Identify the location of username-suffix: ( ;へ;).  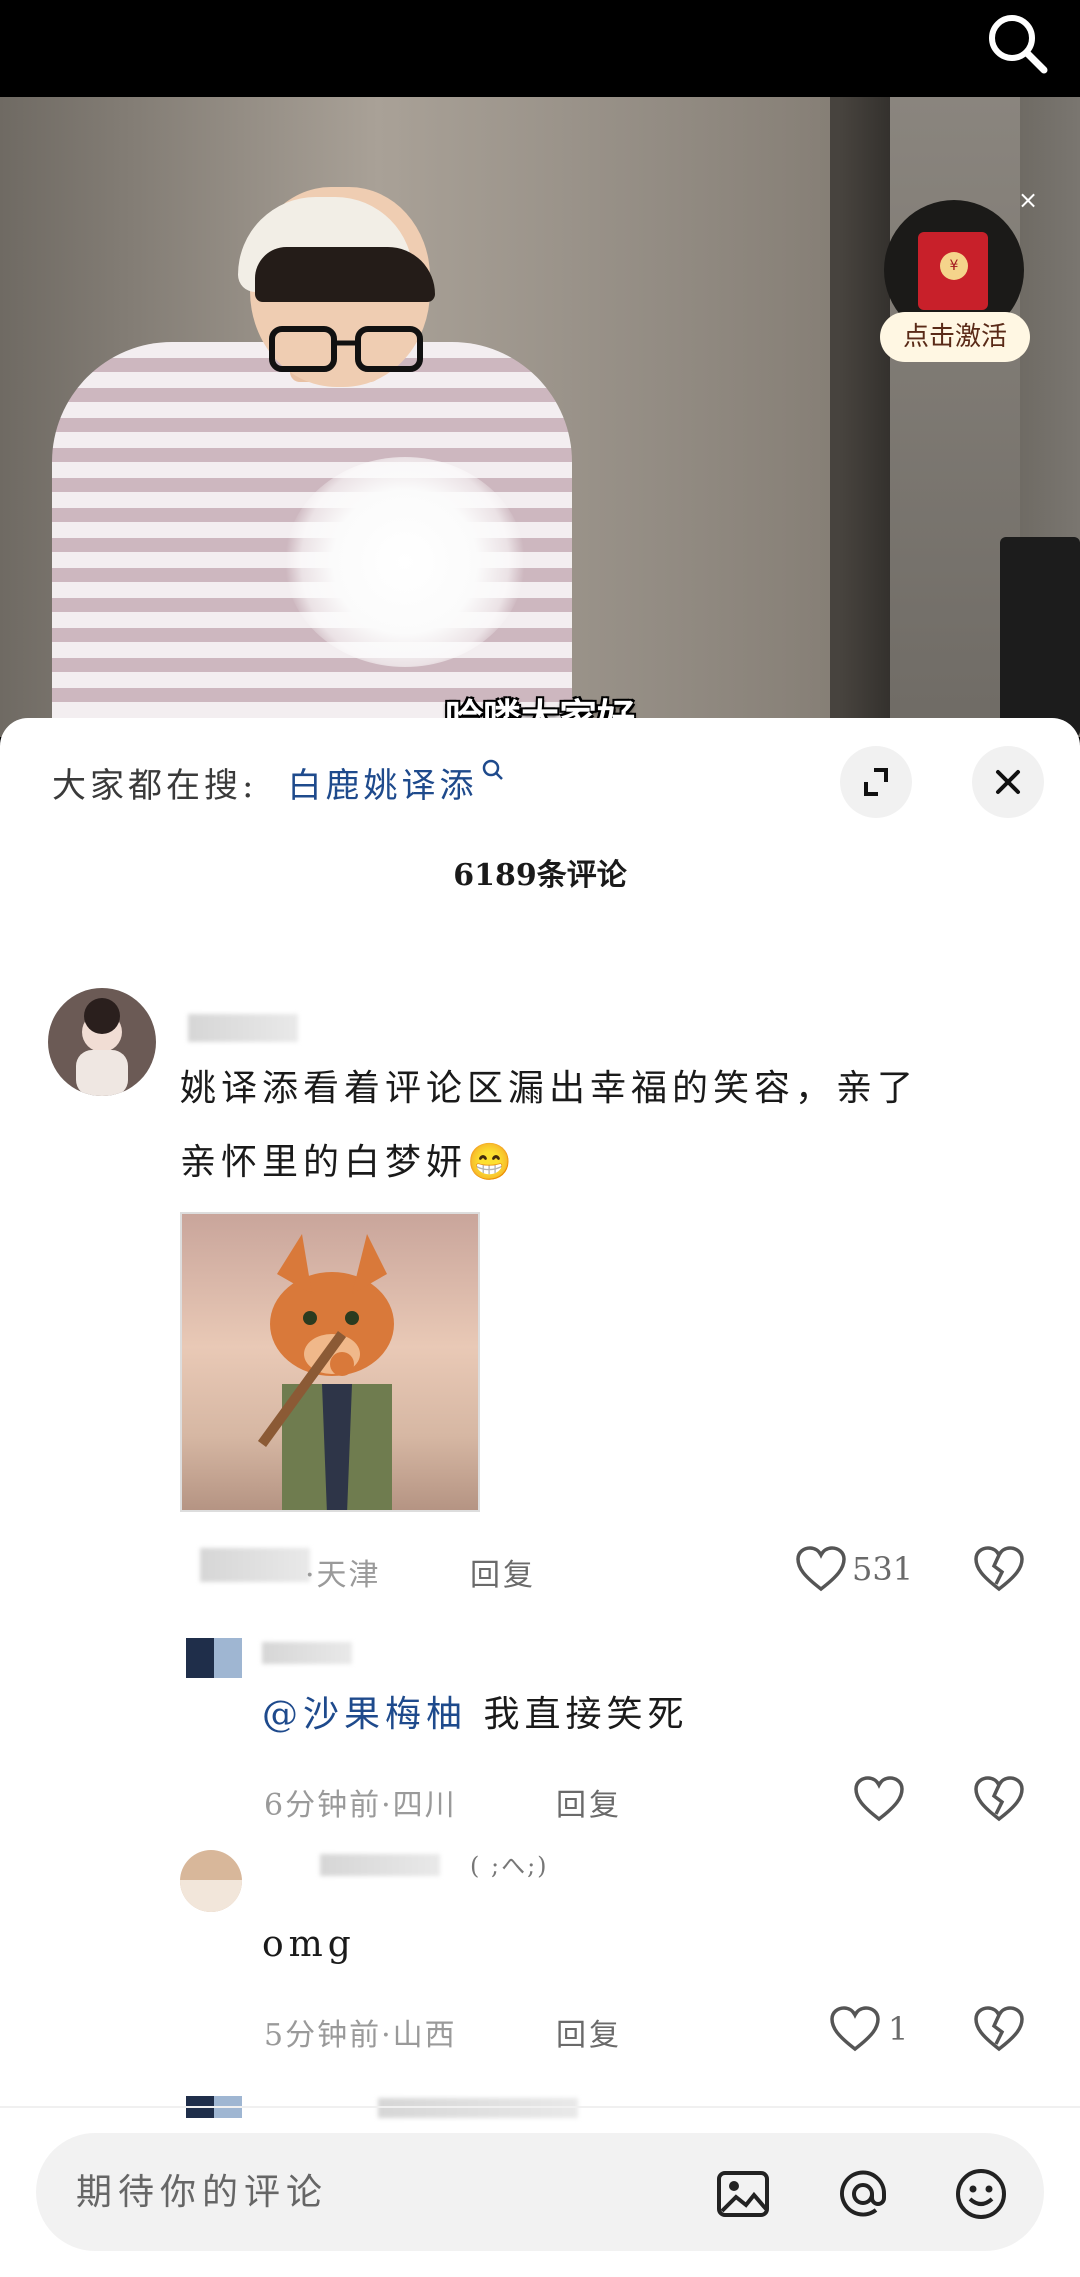
(509, 1866).